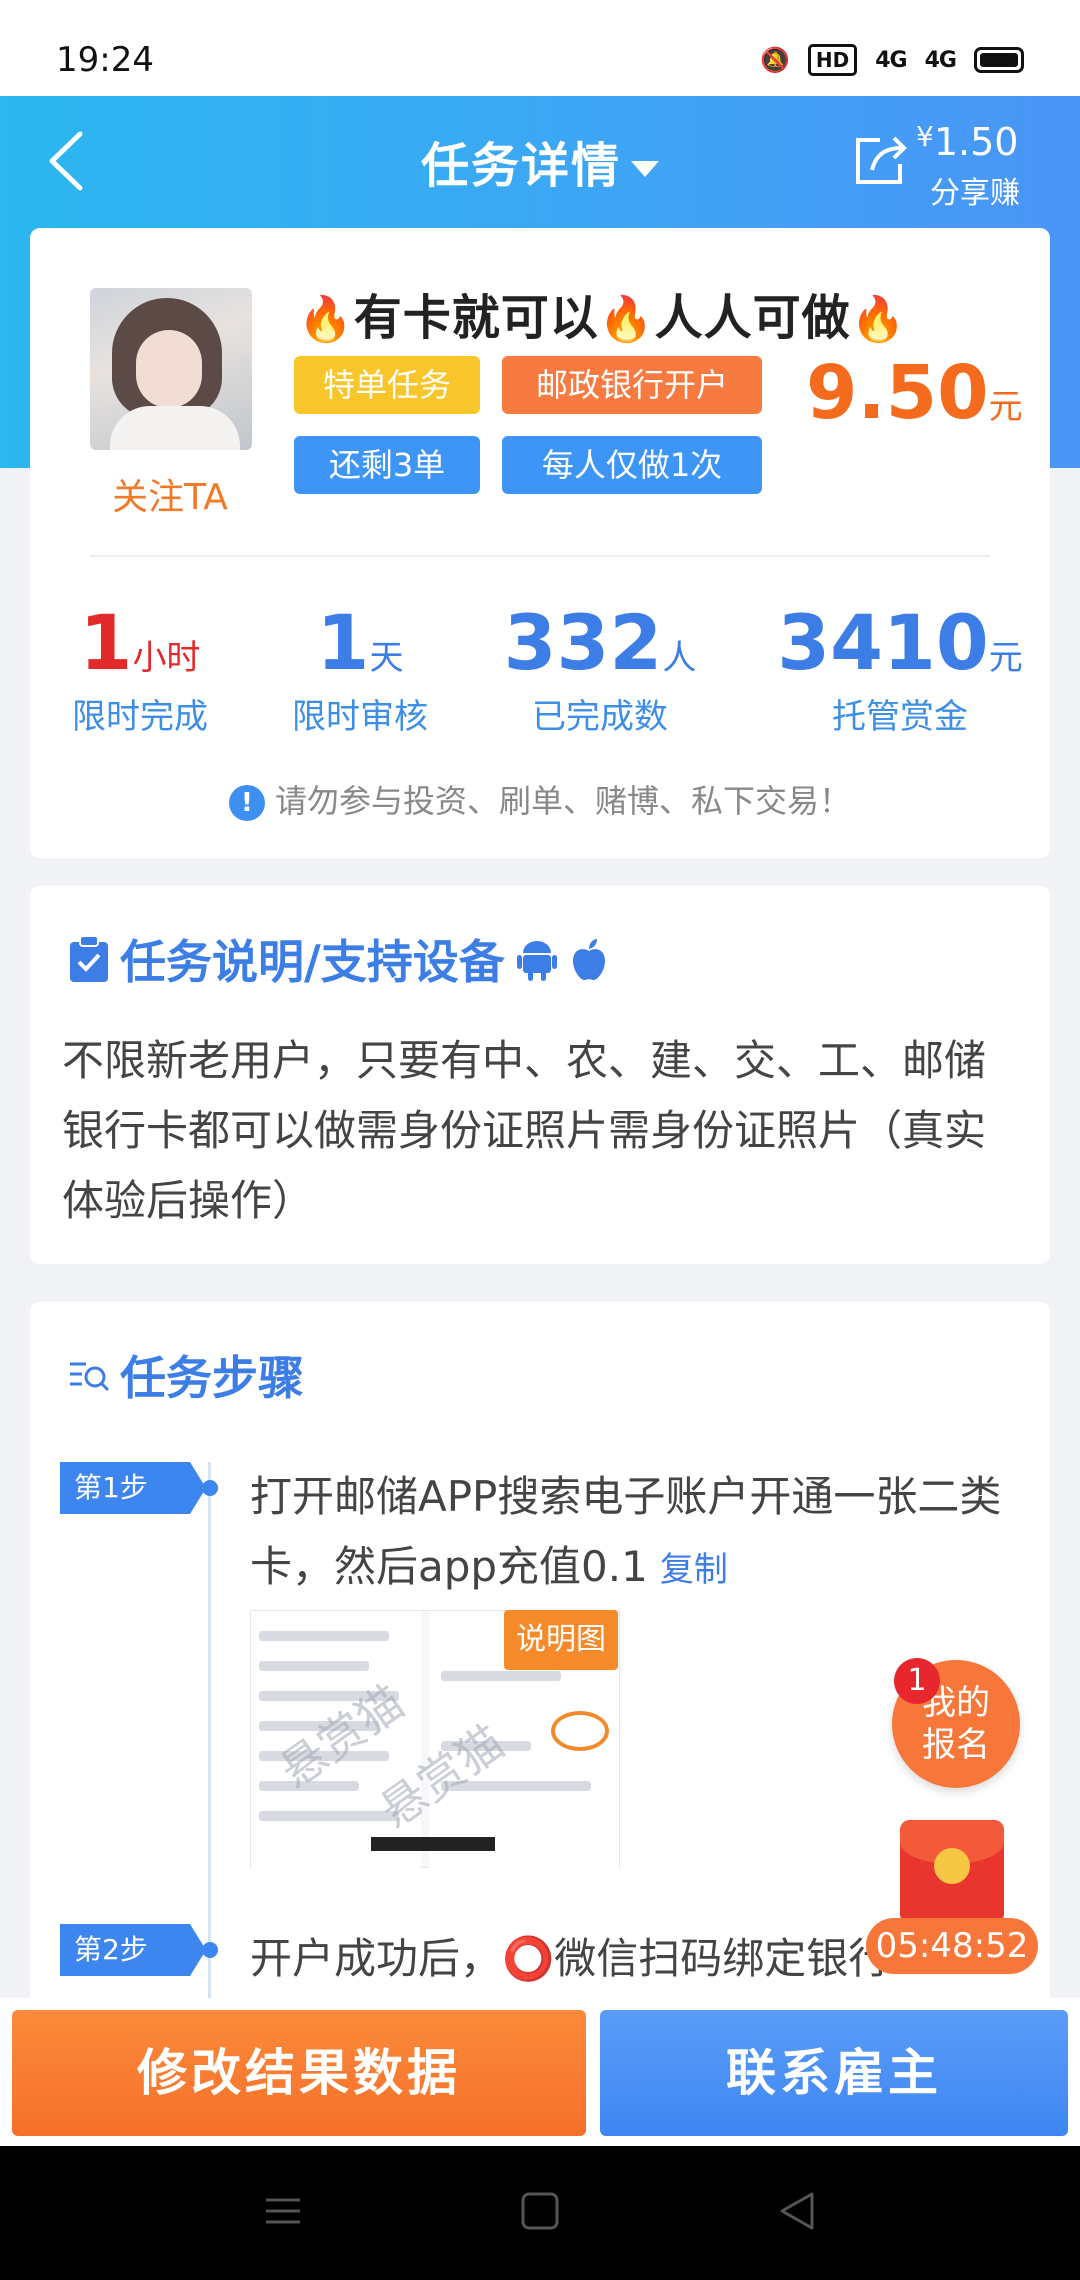 This screenshot has height=2280, width=1080. What do you see at coordinates (967, 142) in the screenshot?
I see `share-amount: ¥1.50` at bounding box center [967, 142].